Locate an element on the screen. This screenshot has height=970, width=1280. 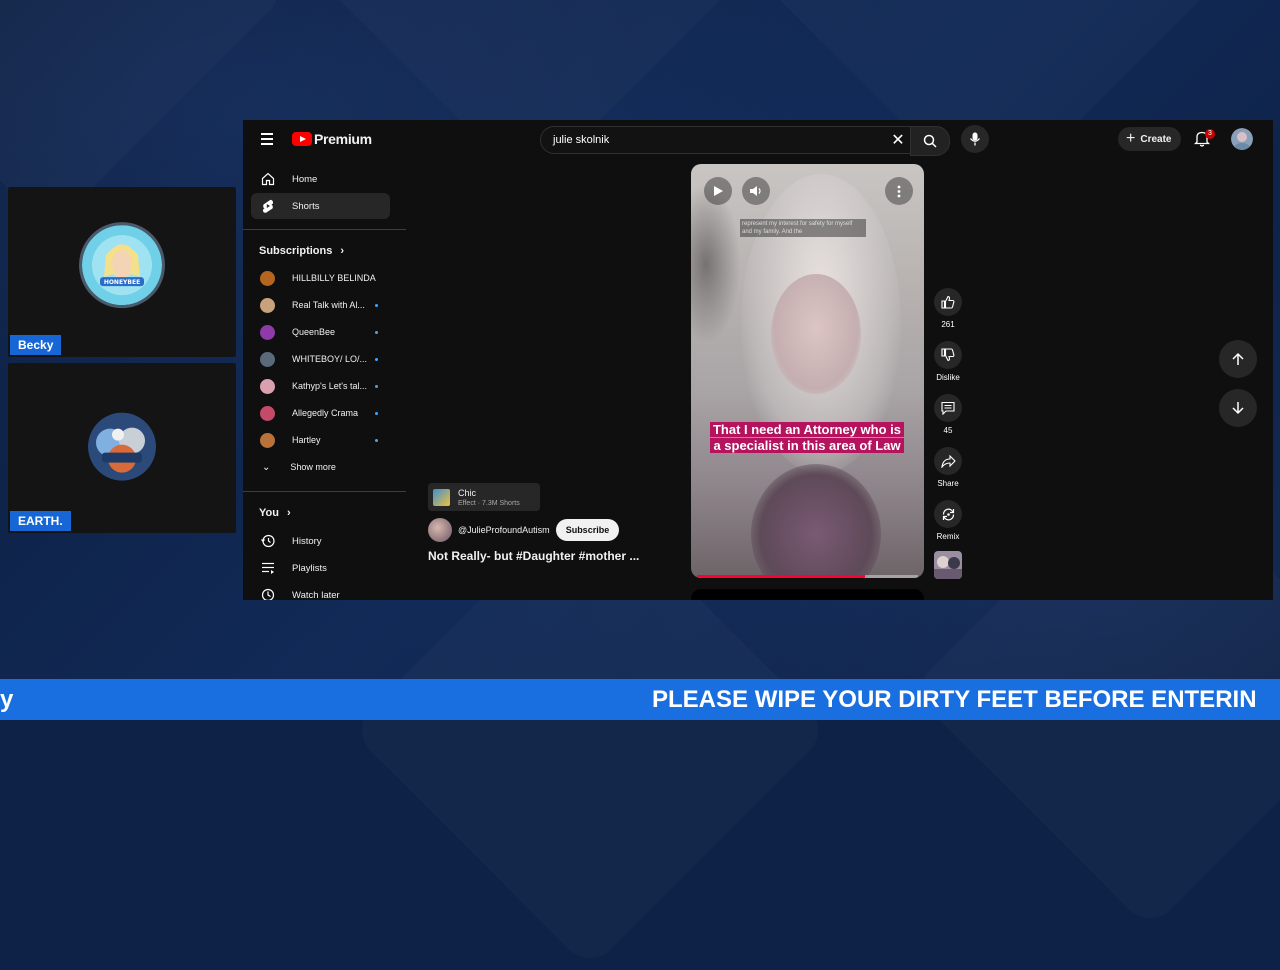
arrow-up-icon is located at coordinates (1238, 358).